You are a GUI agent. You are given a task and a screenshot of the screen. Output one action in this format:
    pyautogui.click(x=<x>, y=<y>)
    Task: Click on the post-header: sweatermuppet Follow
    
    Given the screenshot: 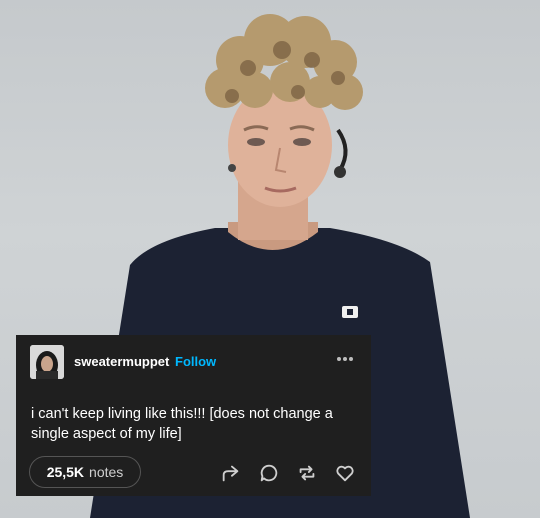 What is the action you would take?
    pyautogui.click(x=194, y=362)
    